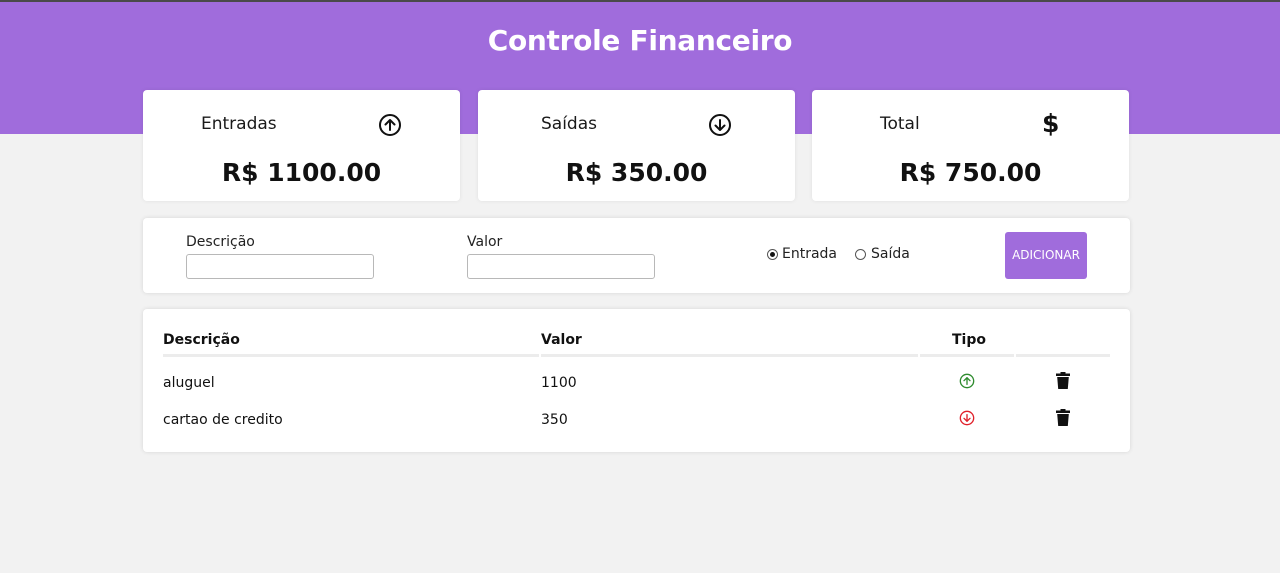  What do you see at coordinates (809, 254) in the screenshot?
I see `radio-entrada-label: Entrada` at bounding box center [809, 254].